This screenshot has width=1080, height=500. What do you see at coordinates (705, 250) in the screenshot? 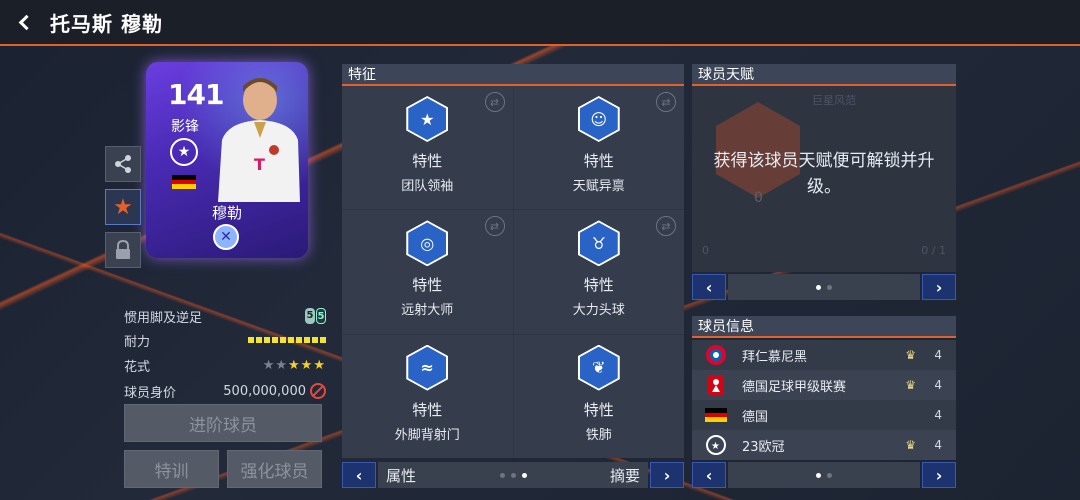
I see `talent-bg-left: 0` at bounding box center [705, 250].